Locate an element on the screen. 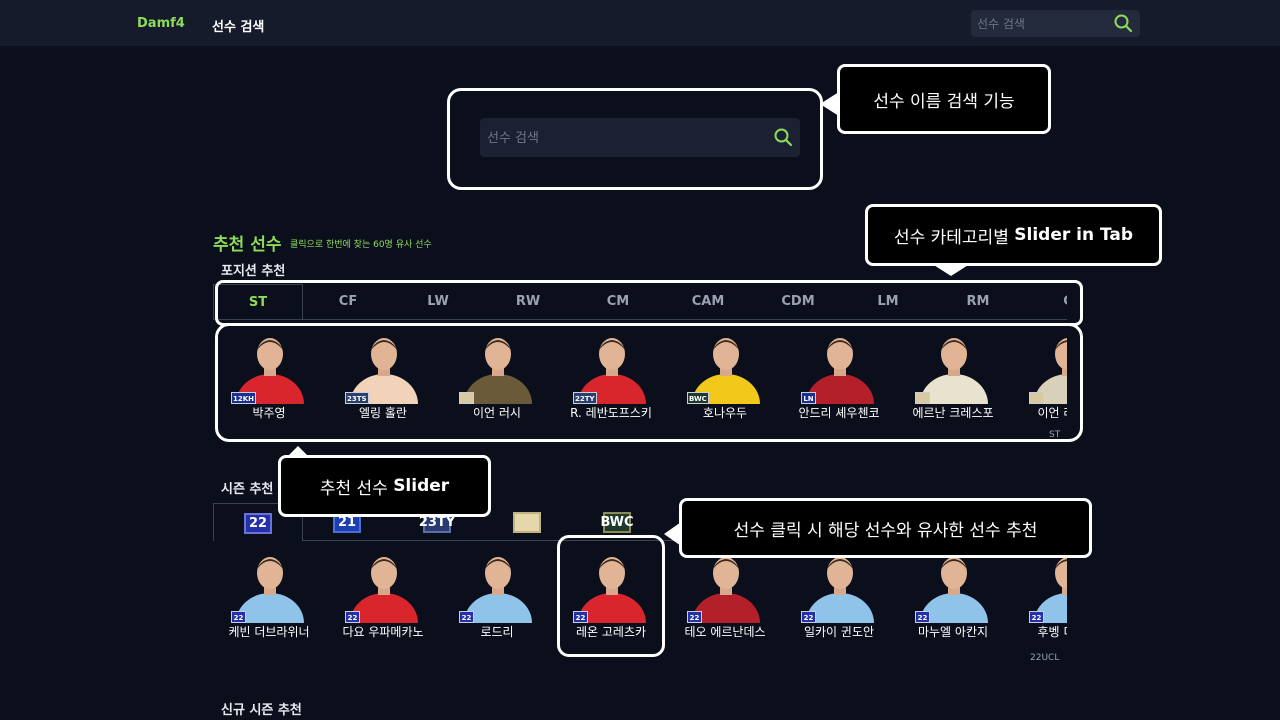 The height and width of the screenshot is (720, 1280). callout-text: 선수 이름 검색 기능 is located at coordinates (944, 101).